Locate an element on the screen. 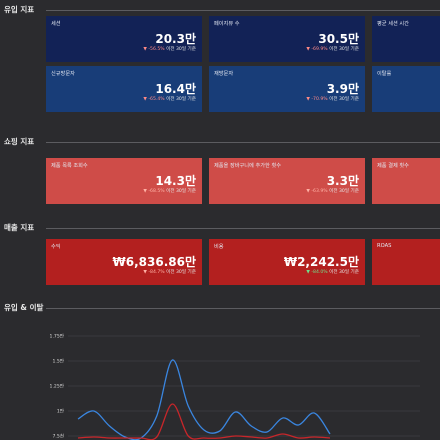  metric-card-roas: ROAS is located at coordinates (406, 262).